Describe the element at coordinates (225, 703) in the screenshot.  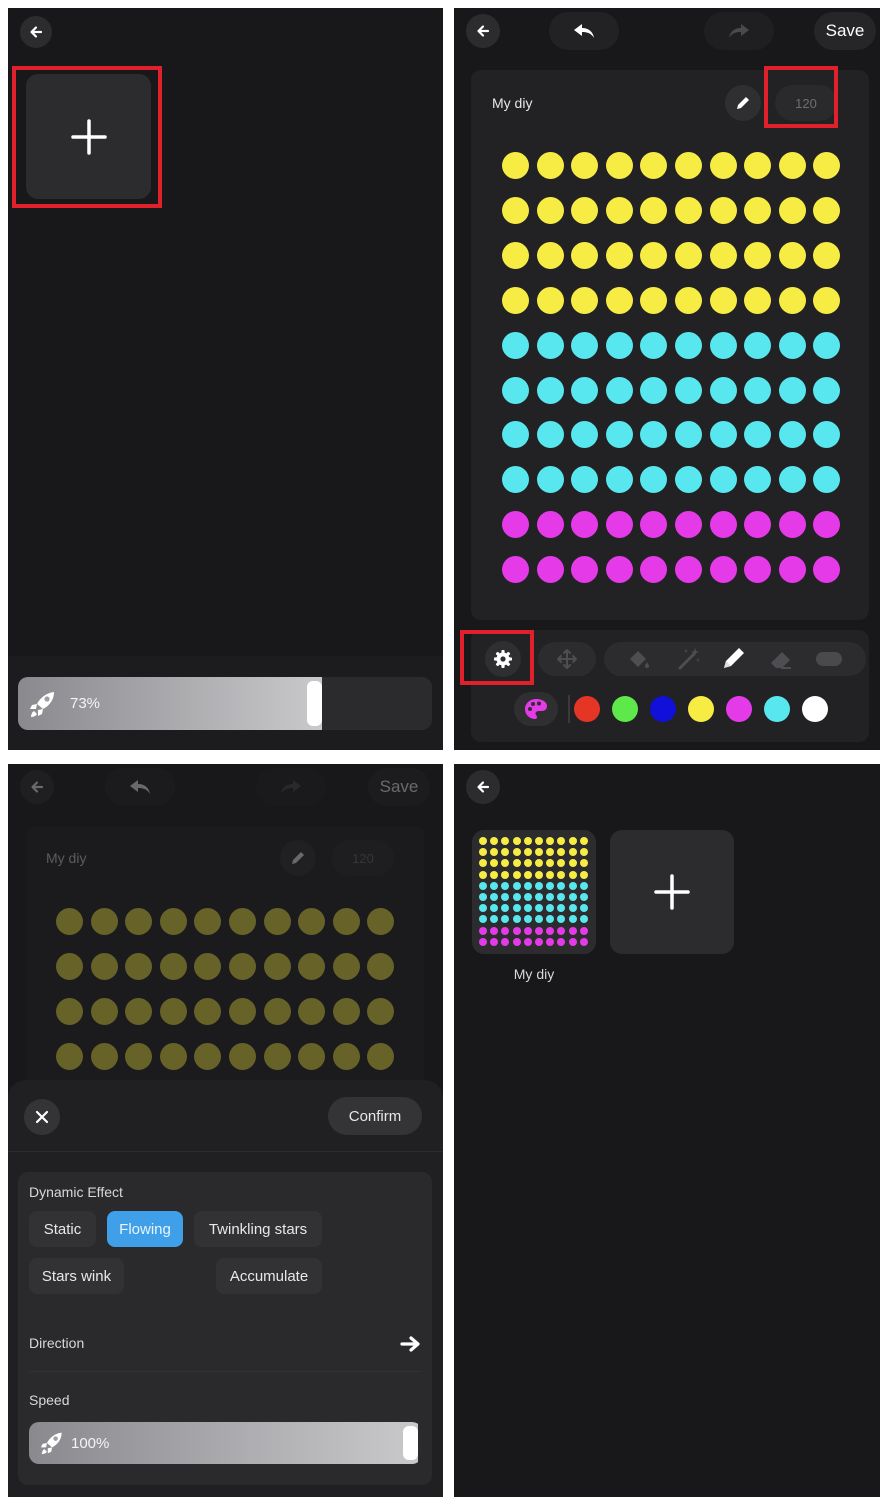
I see `speed-slider: 73%` at that location.